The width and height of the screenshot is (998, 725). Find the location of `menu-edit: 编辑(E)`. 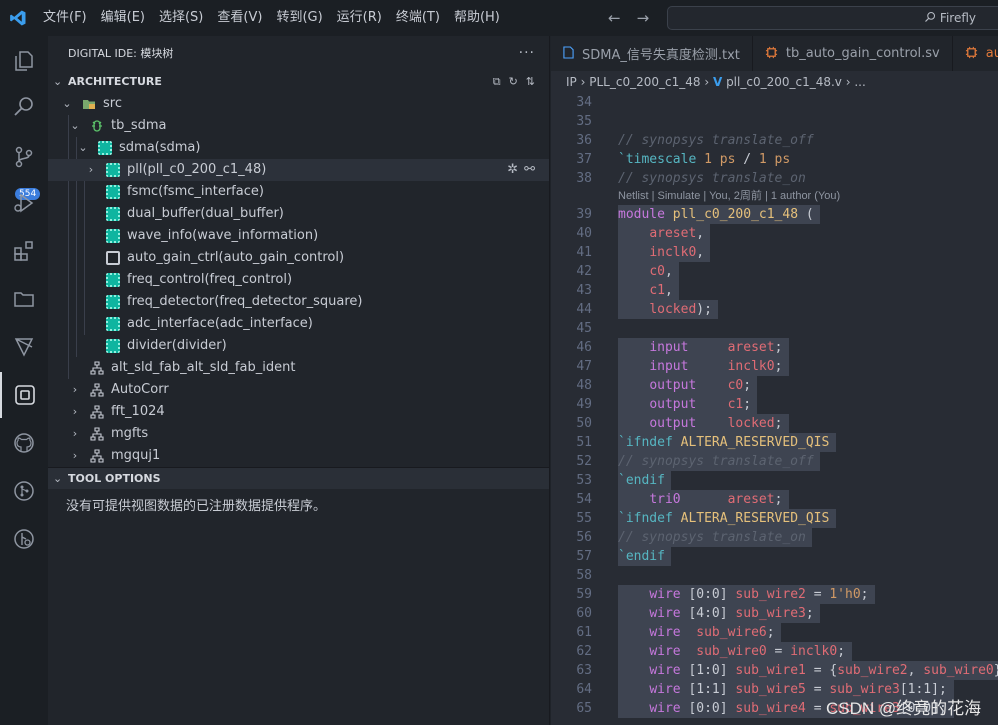

menu-edit: 编辑(E) is located at coordinates (123, 18).